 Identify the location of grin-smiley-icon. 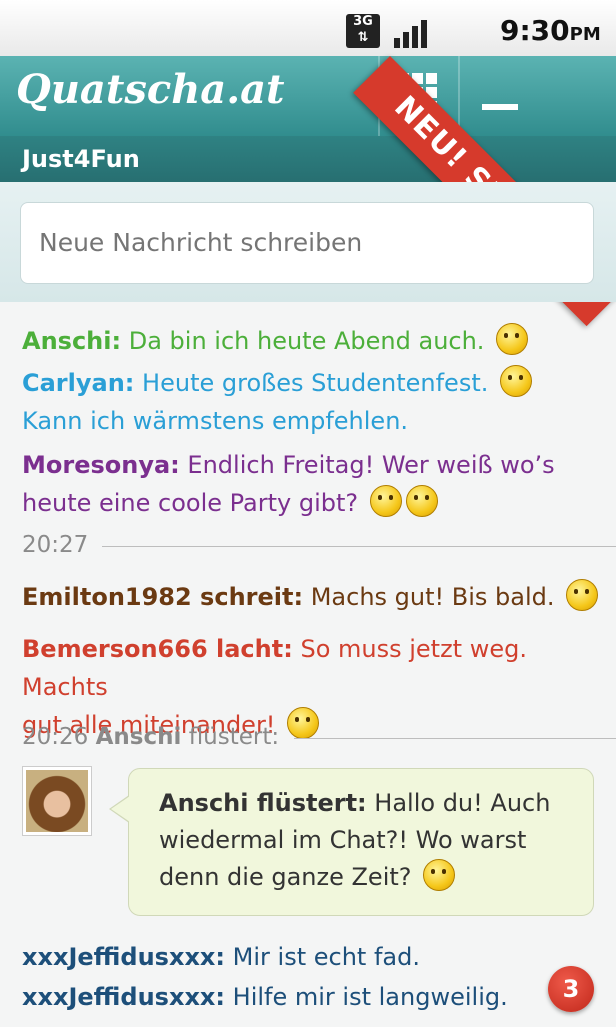
(516, 381).